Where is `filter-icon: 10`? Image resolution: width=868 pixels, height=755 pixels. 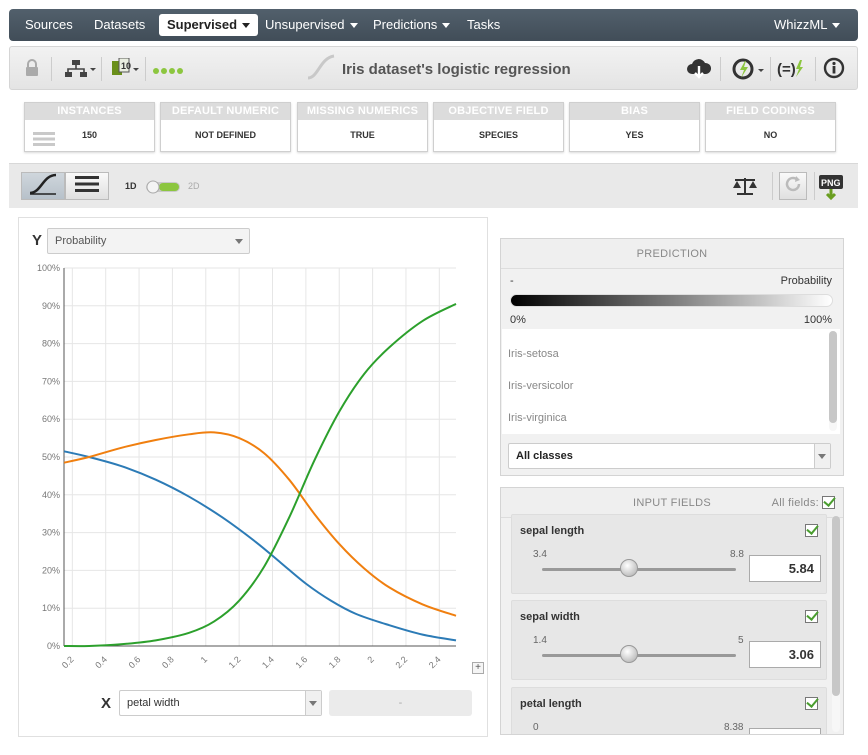
filter-icon: 10 is located at coordinates (126, 69).